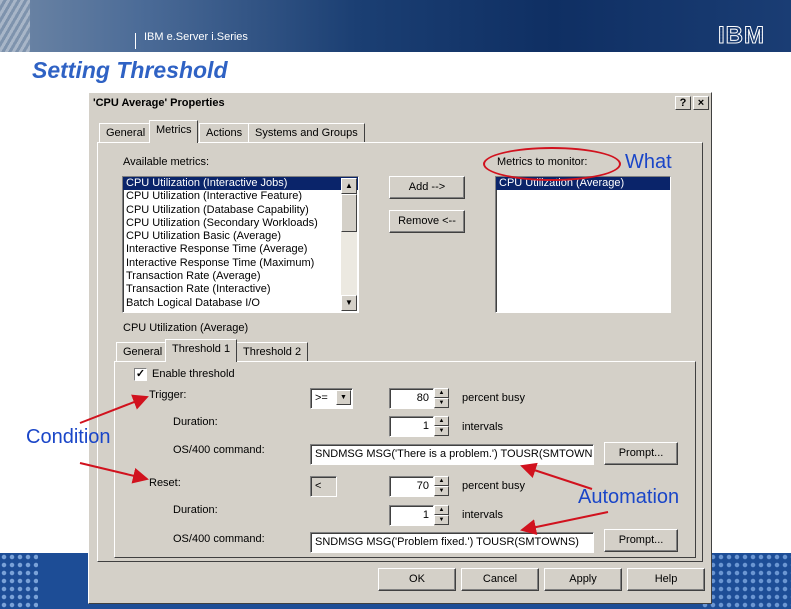 This screenshot has width=791, height=609. I want to click on trigger-duration-label: Duration:, so click(195, 422).